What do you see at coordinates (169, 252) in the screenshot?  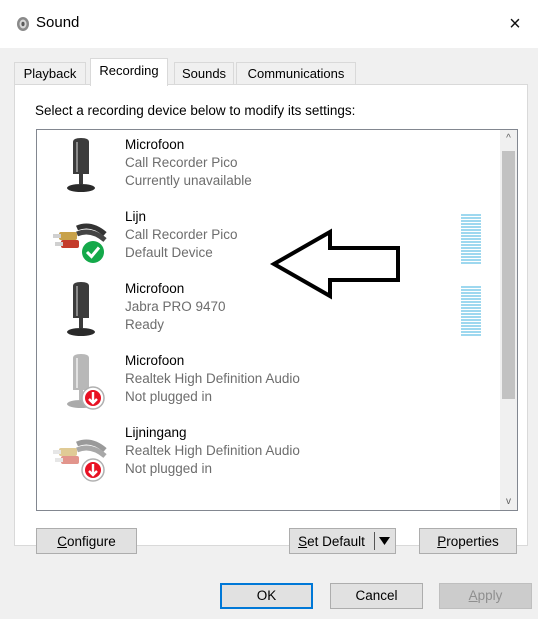 I see `device-status: Default Device` at bounding box center [169, 252].